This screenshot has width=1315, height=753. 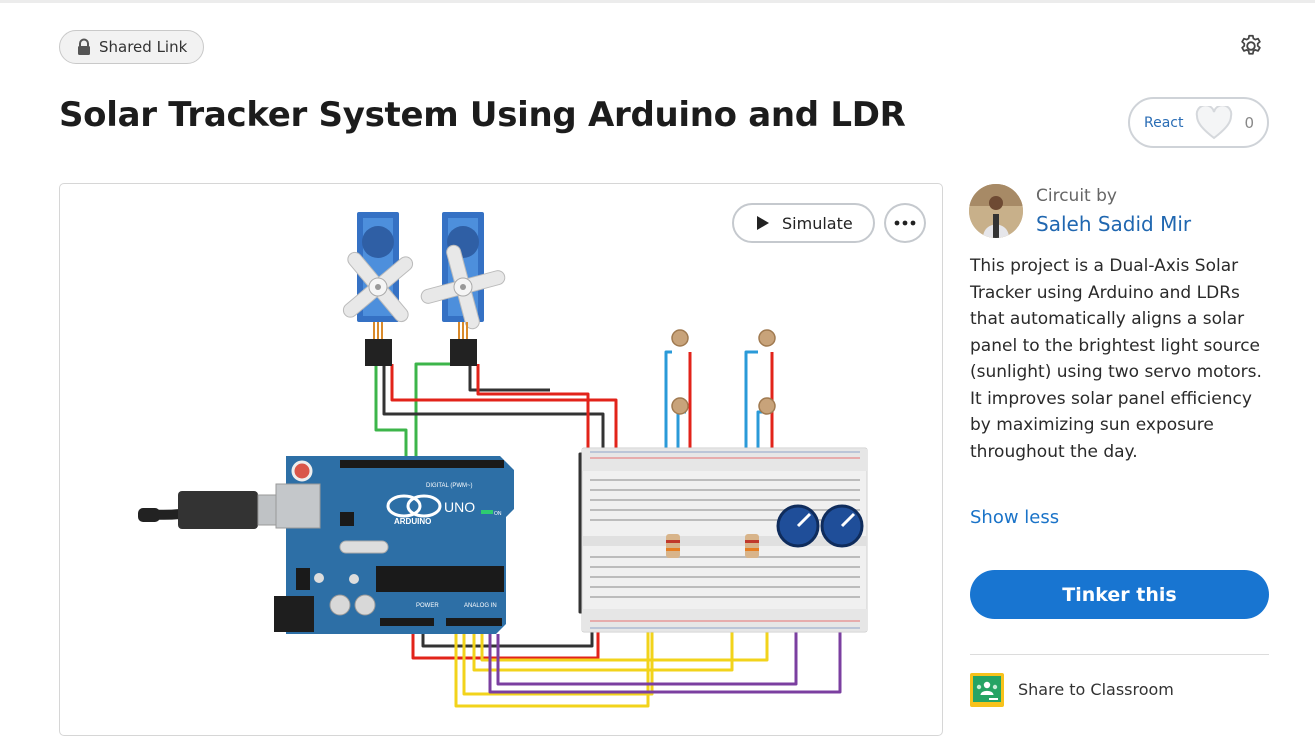 I want to click on circuit-by-label: Circuit by, so click(x=1076, y=196).